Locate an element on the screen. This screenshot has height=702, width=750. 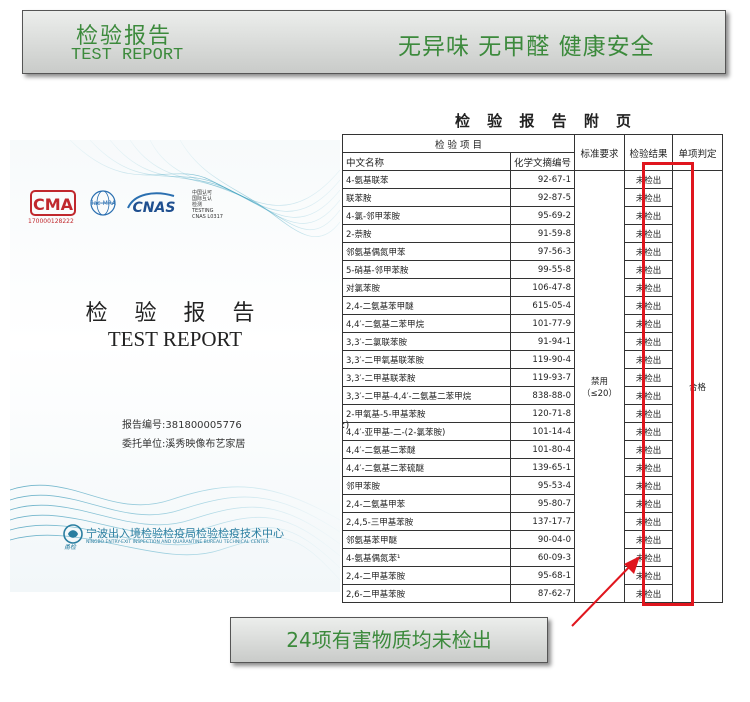
cas-number: 137-17-7 is located at coordinates (542, 521).